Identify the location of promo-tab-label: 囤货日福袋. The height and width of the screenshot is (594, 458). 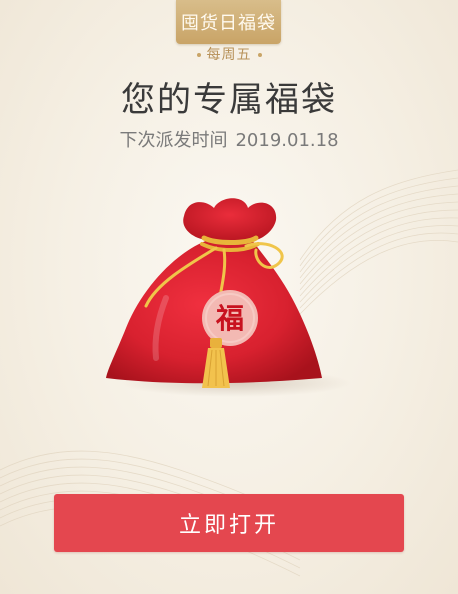
(228, 23).